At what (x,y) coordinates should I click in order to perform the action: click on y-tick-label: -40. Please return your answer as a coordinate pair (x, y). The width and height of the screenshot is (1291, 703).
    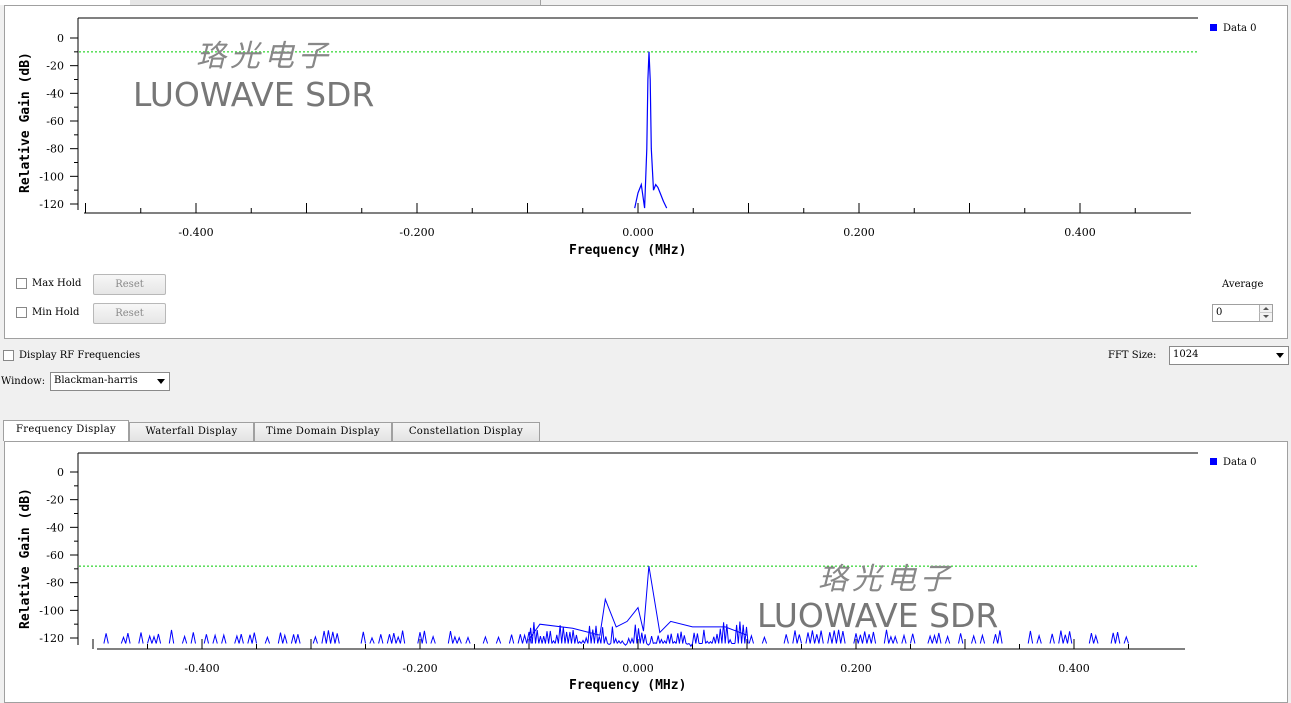
    Looking at the image, I should click on (55, 527).